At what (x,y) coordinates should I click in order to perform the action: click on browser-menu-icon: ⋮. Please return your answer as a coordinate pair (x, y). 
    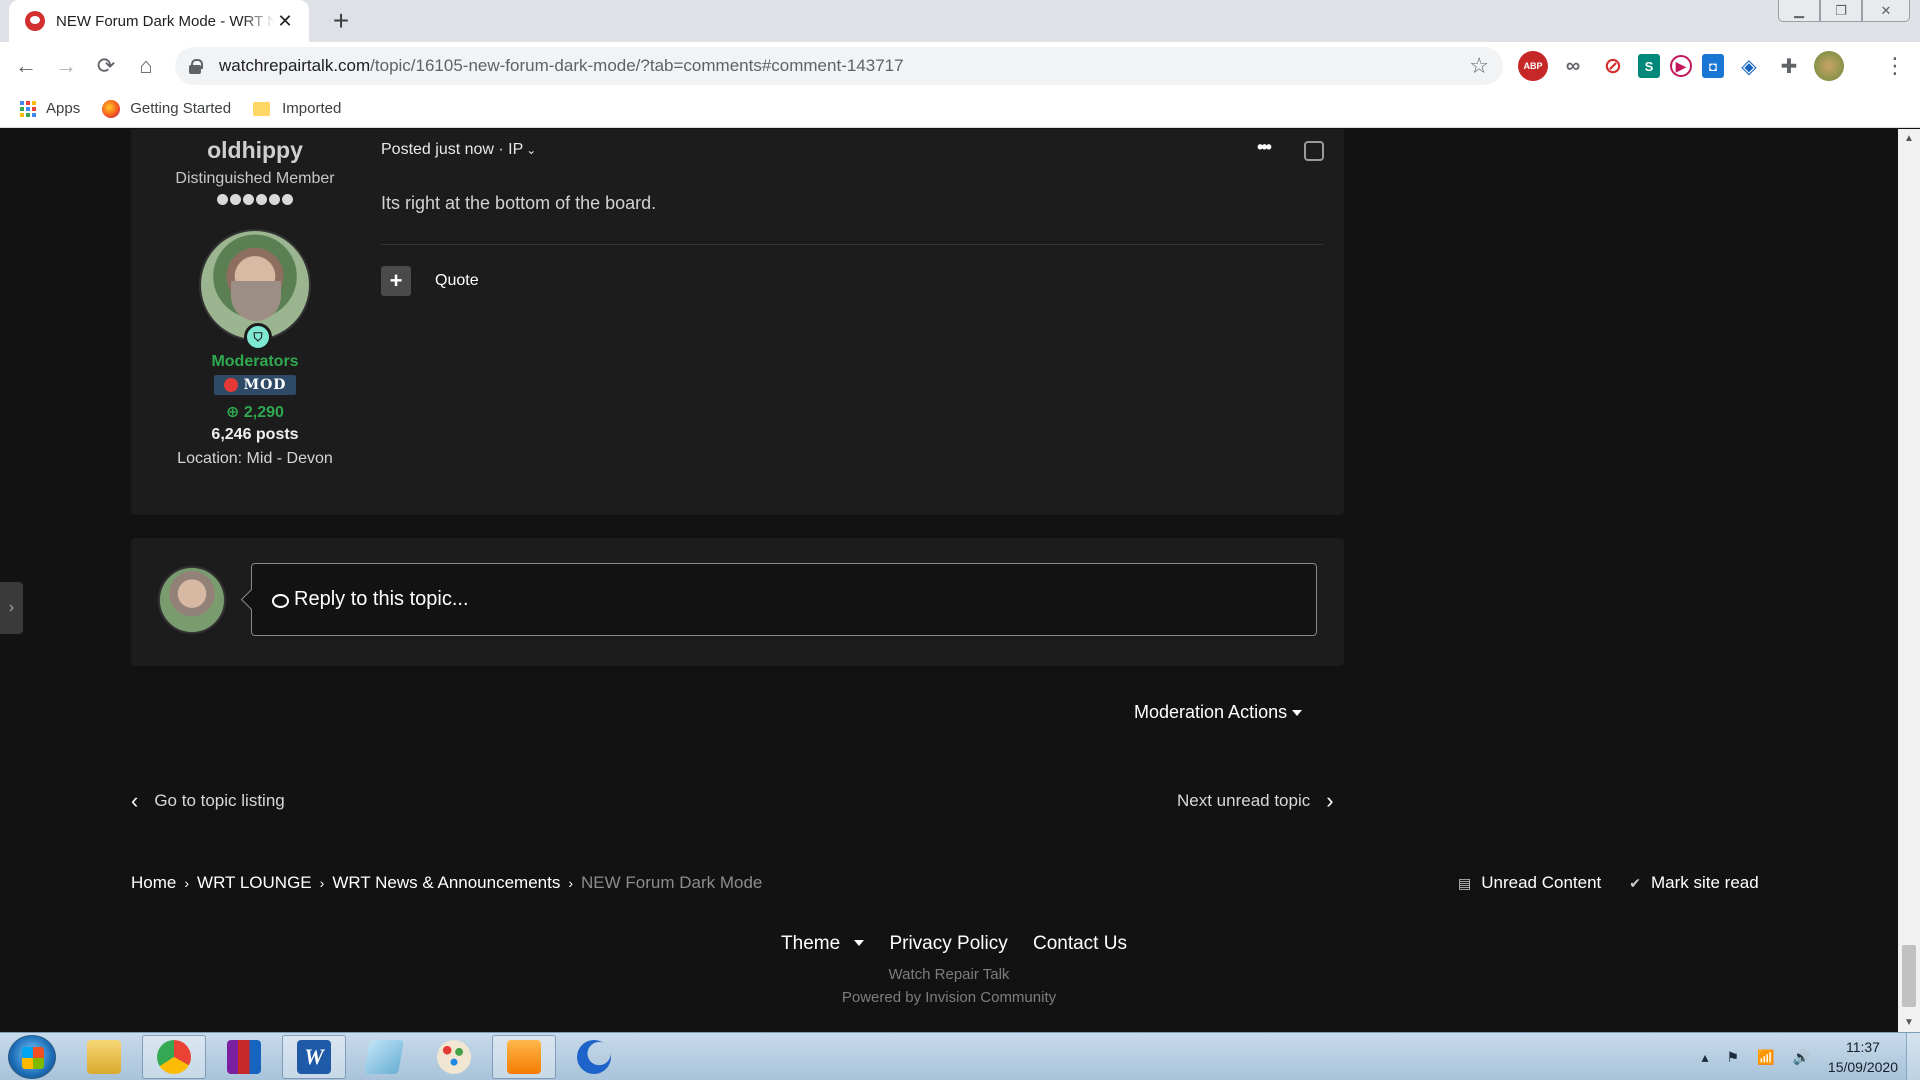
    Looking at the image, I should click on (1895, 66).